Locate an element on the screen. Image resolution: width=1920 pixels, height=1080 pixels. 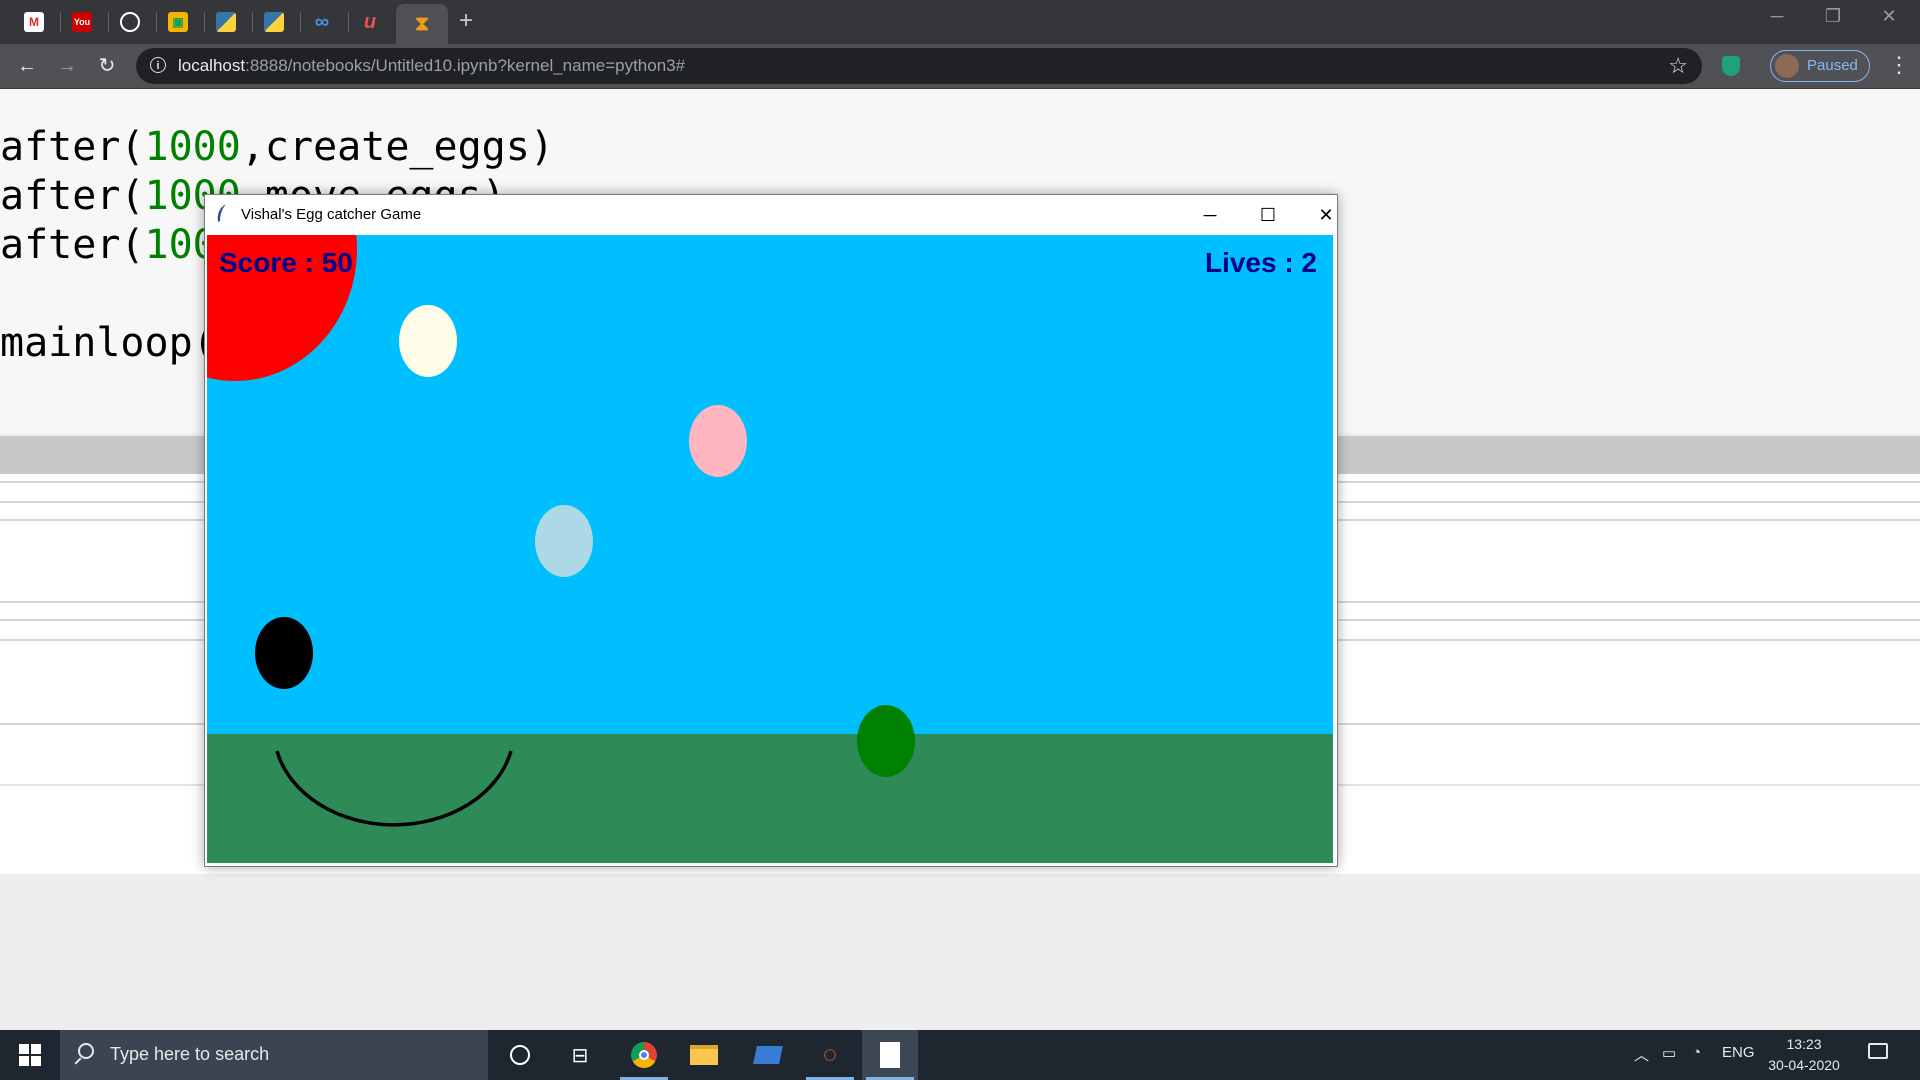
task-view-button: ⊟ is located at coordinates (580, 1055).